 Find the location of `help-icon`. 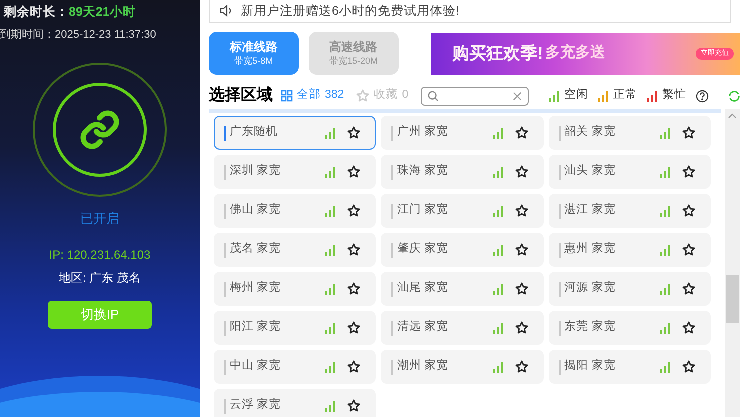

help-icon is located at coordinates (702, 96).